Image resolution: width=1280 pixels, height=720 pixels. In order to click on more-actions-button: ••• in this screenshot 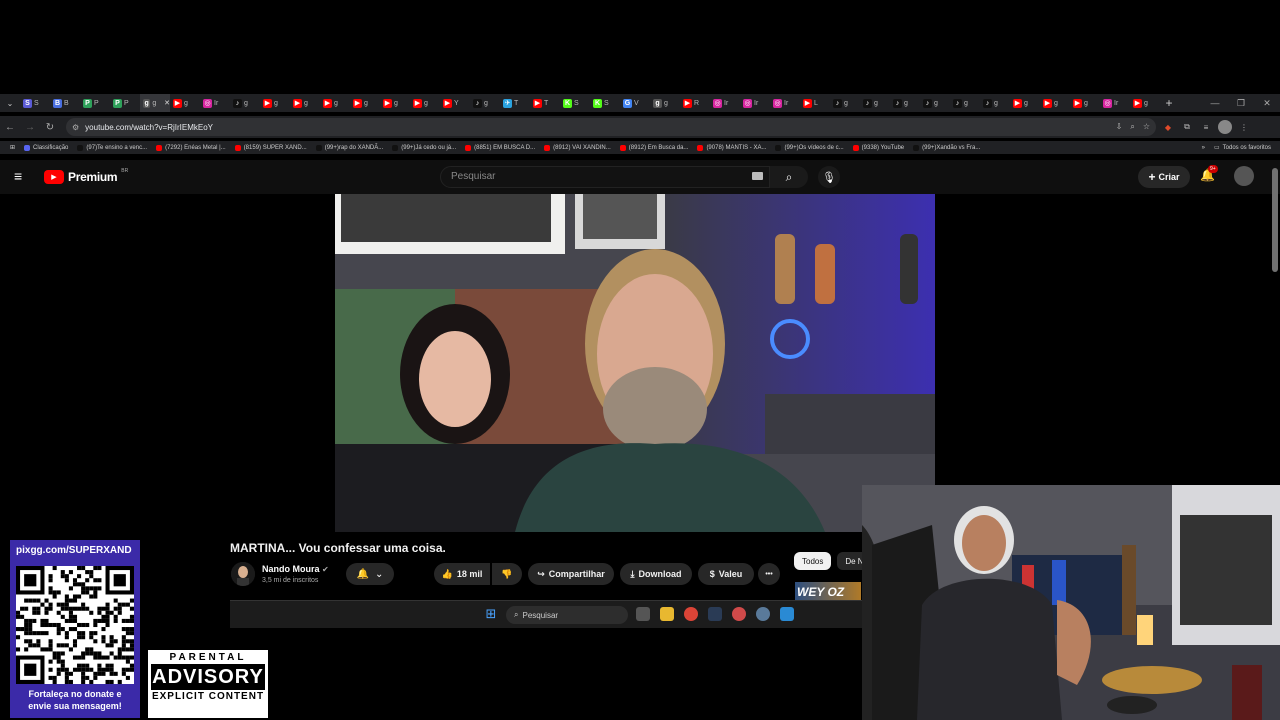, I will do `click(769, 574)`.